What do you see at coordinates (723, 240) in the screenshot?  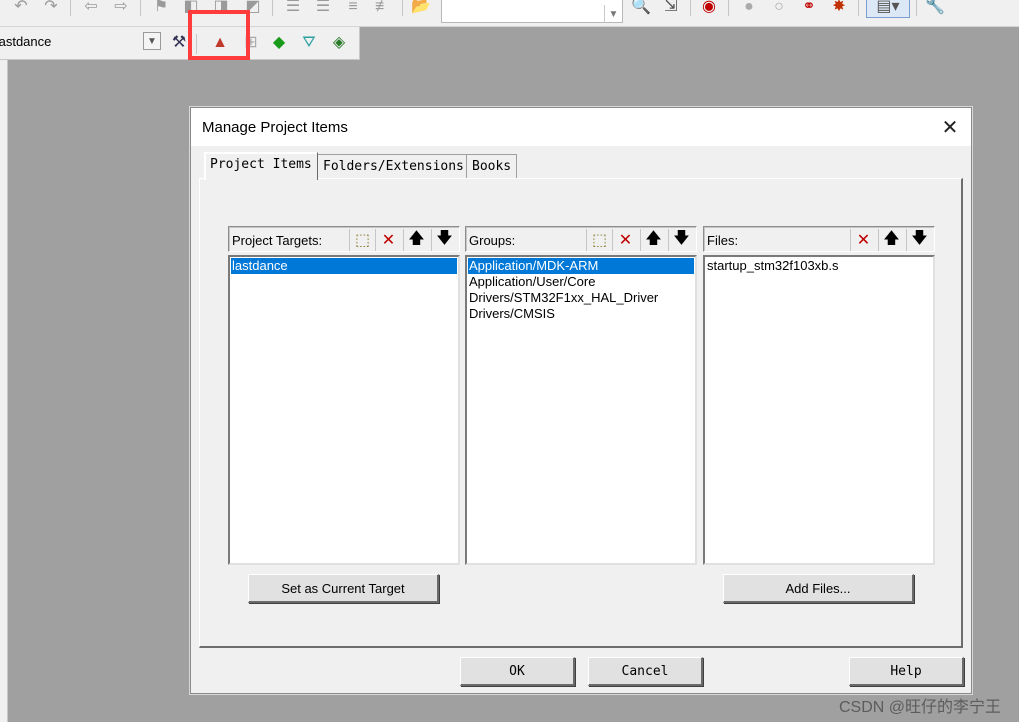 I see `files-label: Files:` at bounding box center [723, 240].